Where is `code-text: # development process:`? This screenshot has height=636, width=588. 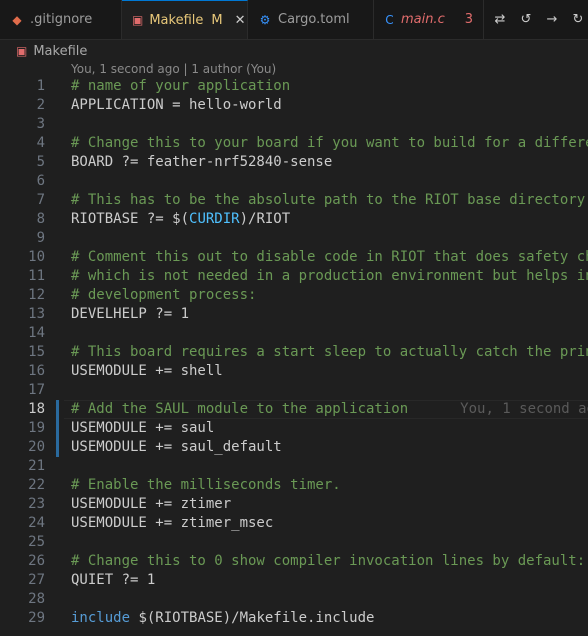
code-text: # development process: is located at coordinates (163, 295).